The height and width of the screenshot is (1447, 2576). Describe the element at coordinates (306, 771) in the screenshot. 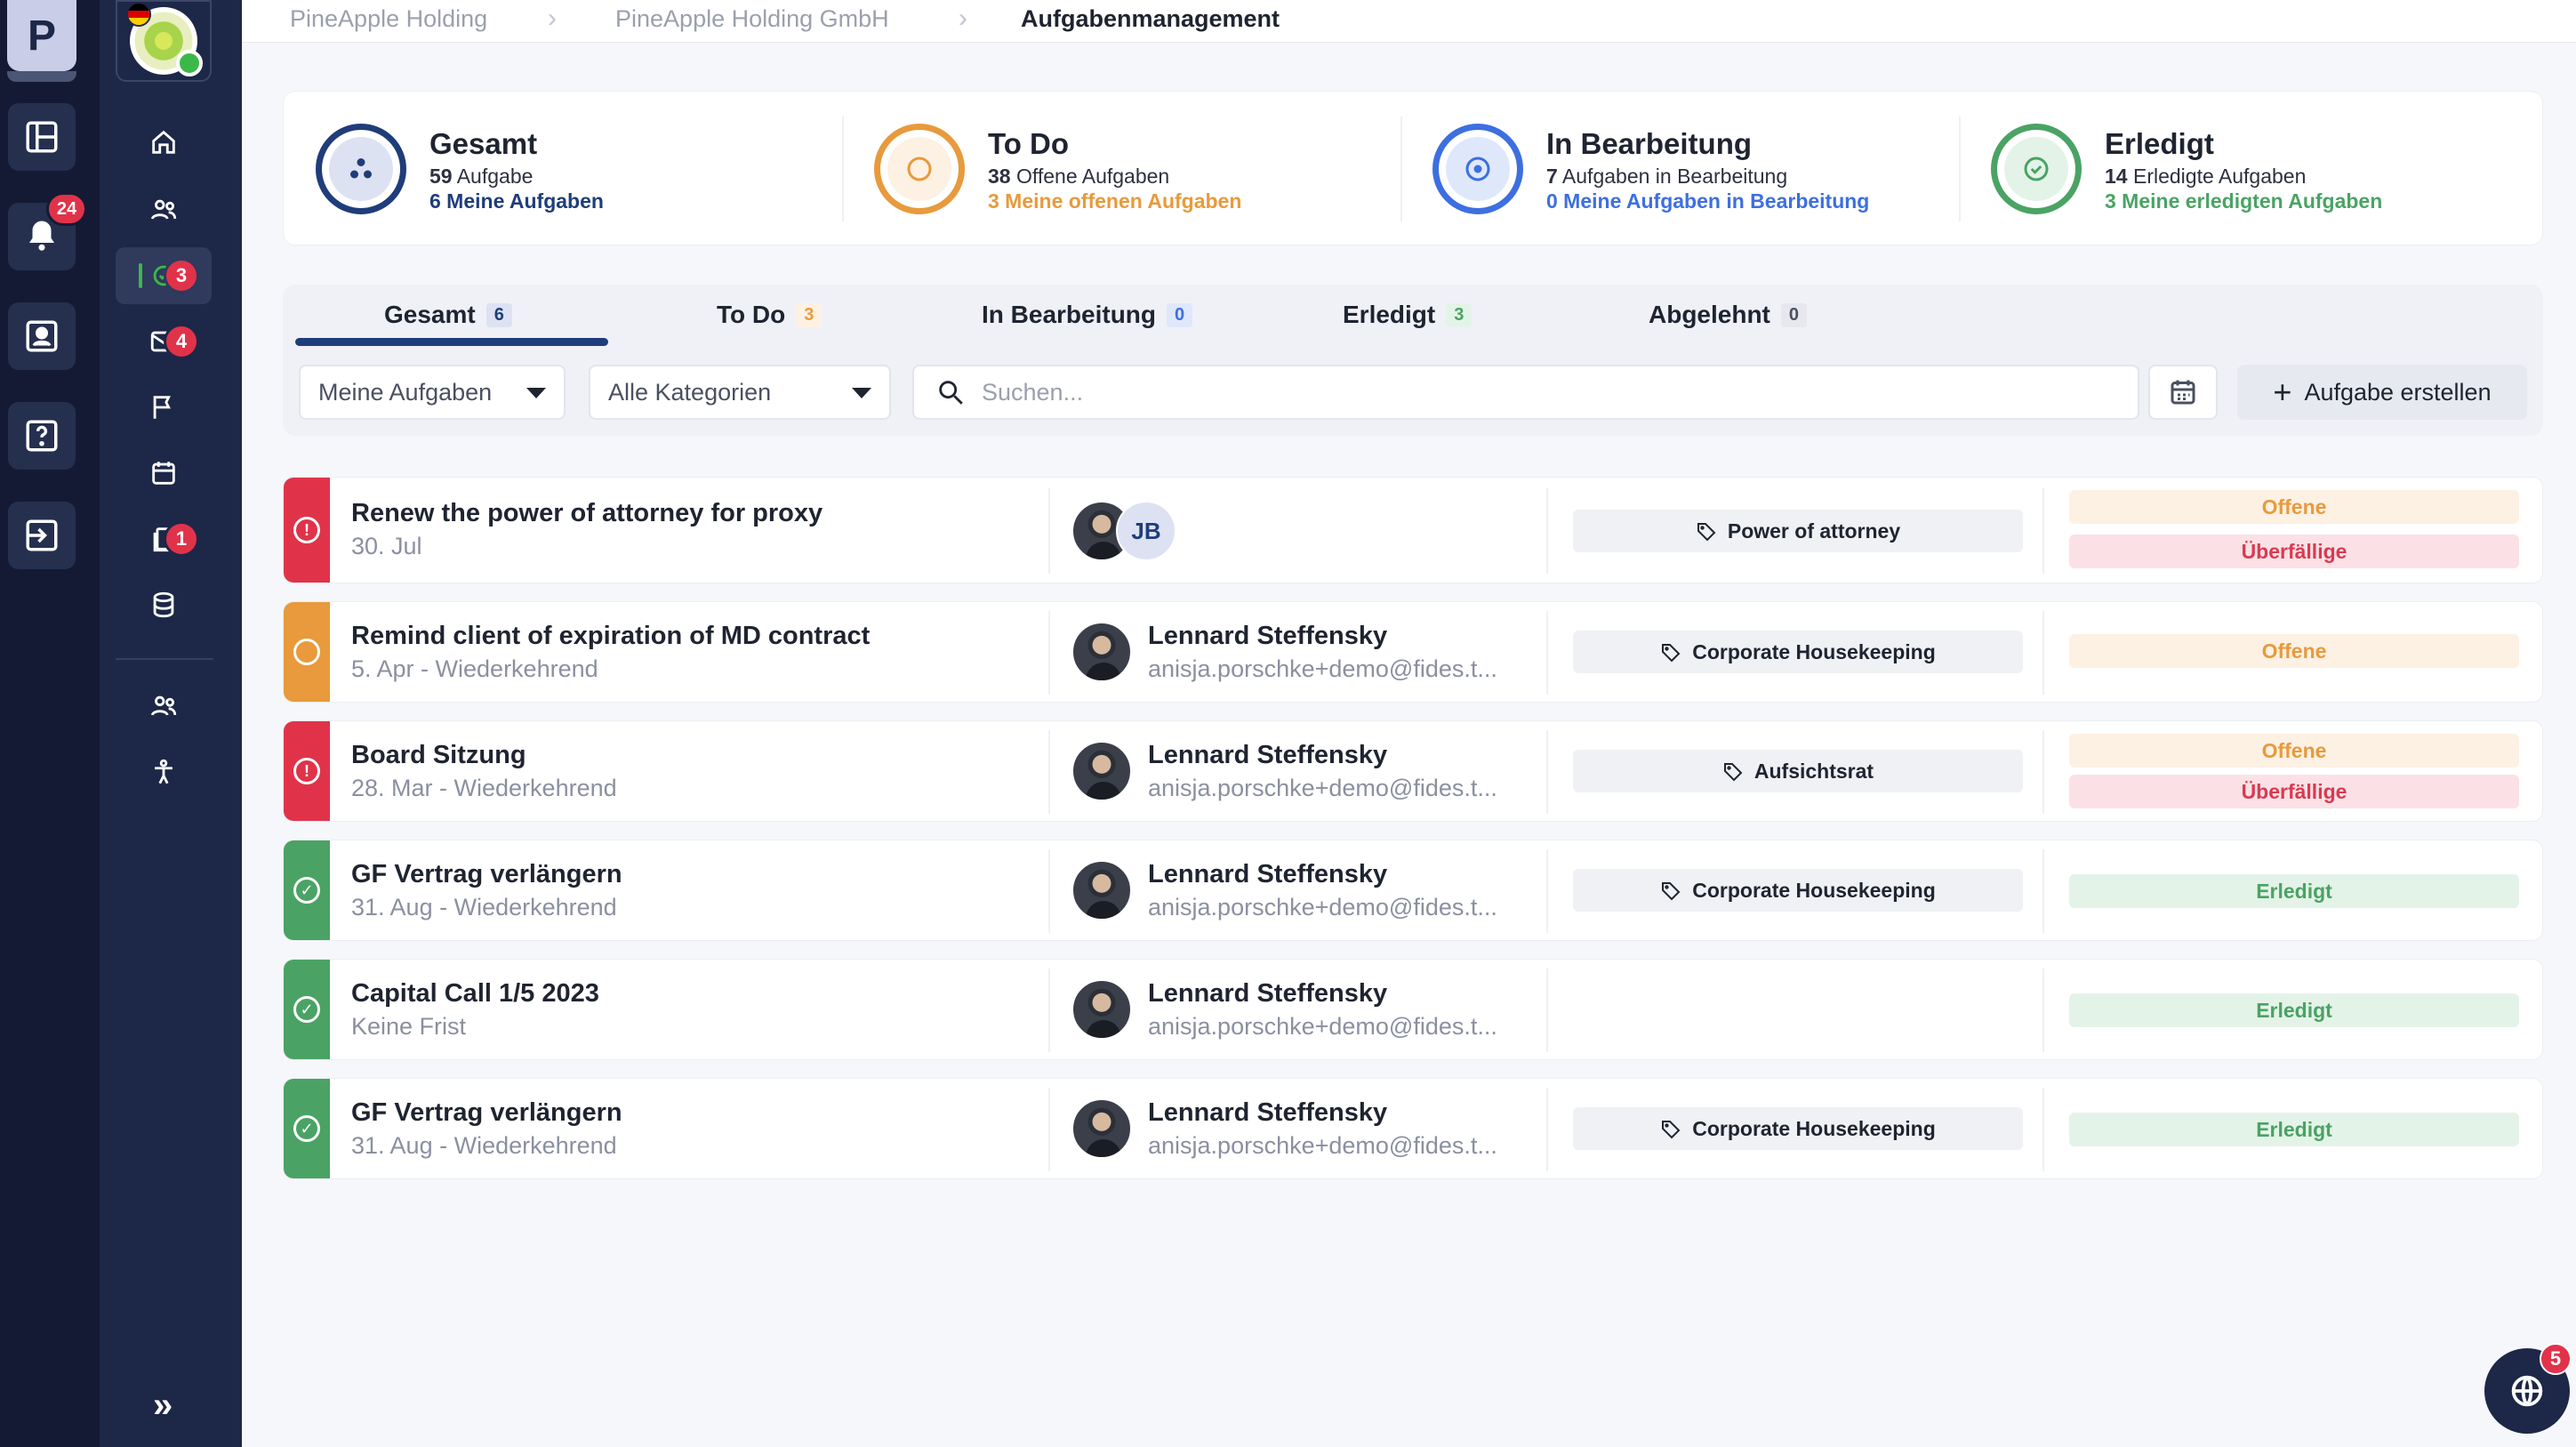

I see `overdue-icon: !` at that location.